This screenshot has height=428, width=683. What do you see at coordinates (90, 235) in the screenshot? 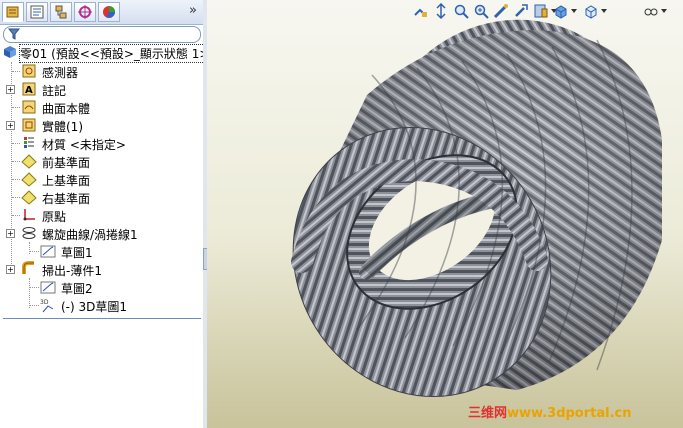
I see `tree-item-label: 螺旋曲線/渦捲線1` at bounding box center [90, 235].